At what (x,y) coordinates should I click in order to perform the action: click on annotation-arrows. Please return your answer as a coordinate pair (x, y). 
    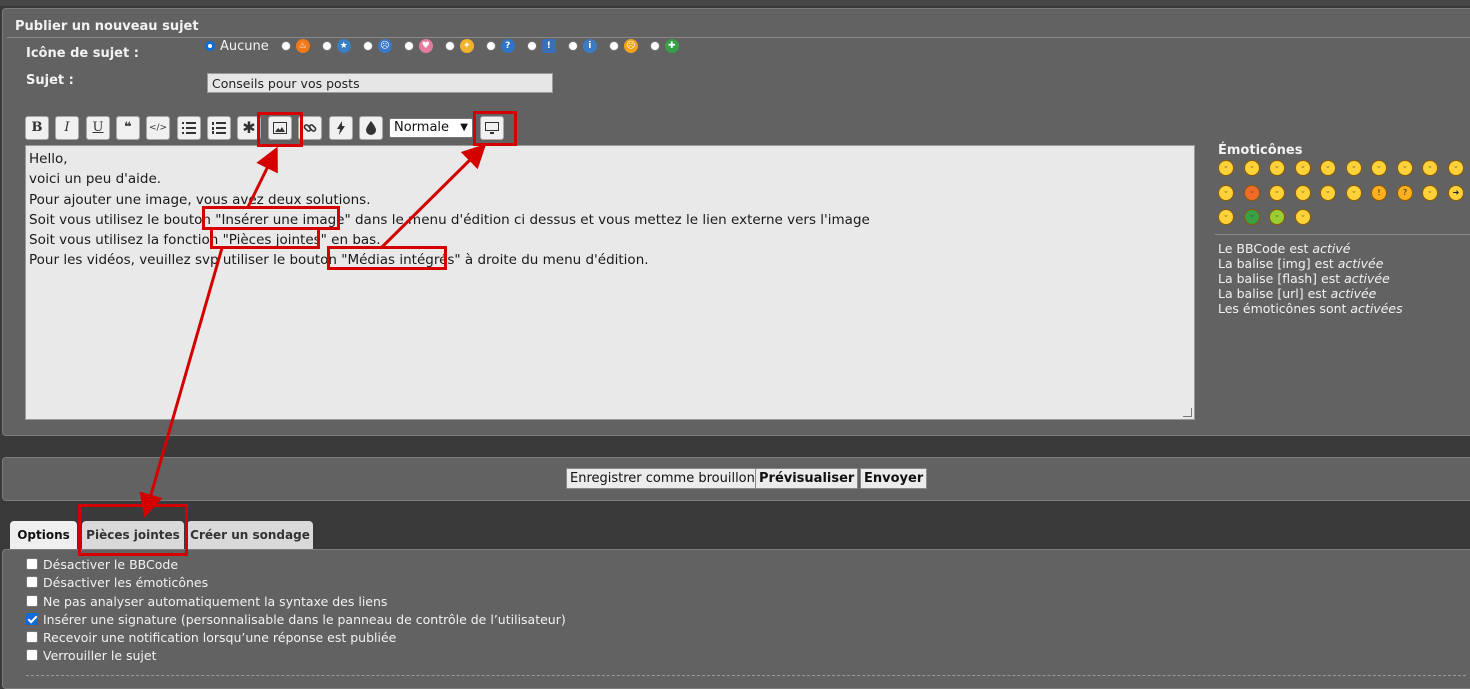
    Looking at the image, I should click on (313, 330).